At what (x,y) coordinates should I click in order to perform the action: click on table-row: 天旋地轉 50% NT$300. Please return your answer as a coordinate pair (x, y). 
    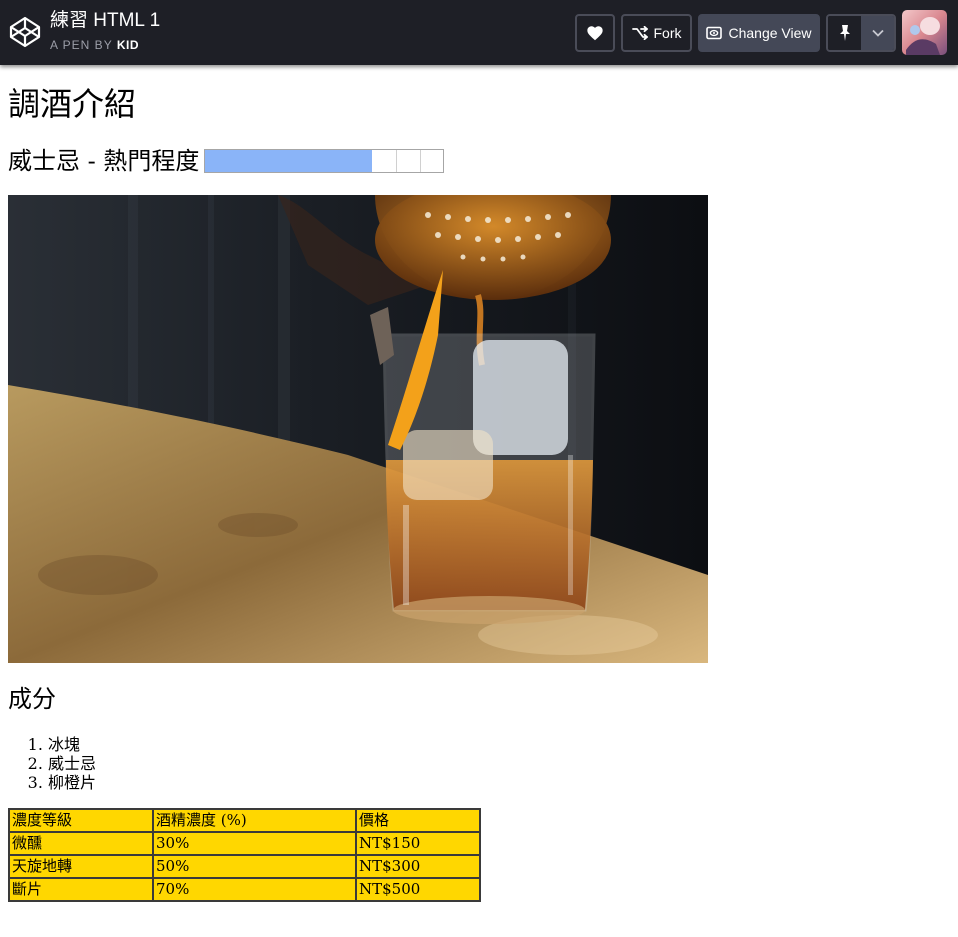
    Looking at the image, I should click on (244, 866).